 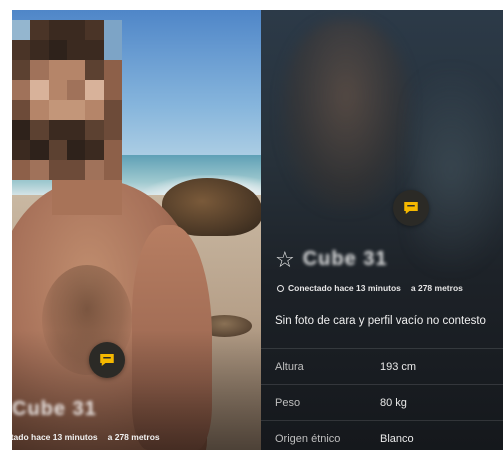 I want to click on stat-row-height: Altura 193 cm, so click(x=389, y=367).